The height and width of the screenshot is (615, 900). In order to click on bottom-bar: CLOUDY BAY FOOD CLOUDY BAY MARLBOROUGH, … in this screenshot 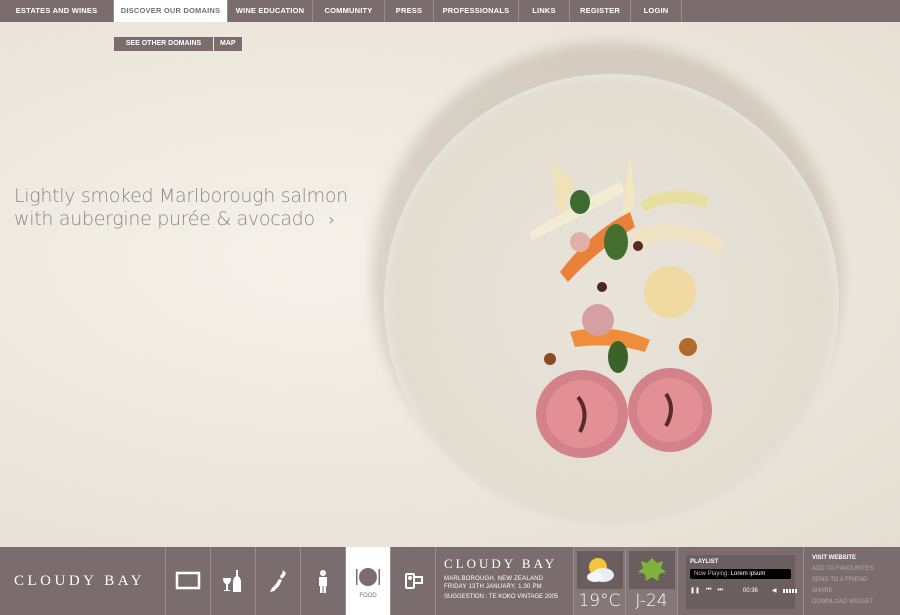, I will do `click(450, 581)`.